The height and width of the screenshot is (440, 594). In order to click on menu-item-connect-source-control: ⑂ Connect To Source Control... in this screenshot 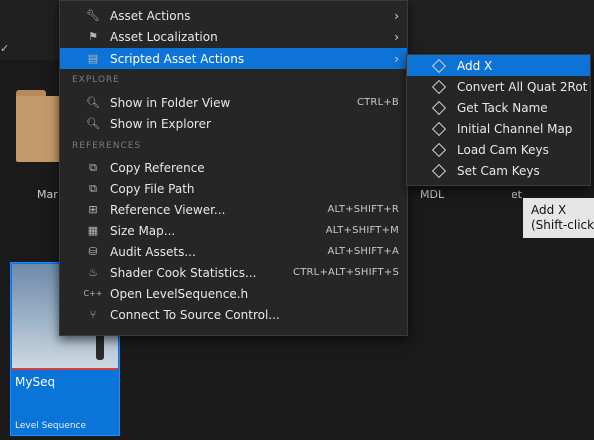, I will do `click(233, 314)`.